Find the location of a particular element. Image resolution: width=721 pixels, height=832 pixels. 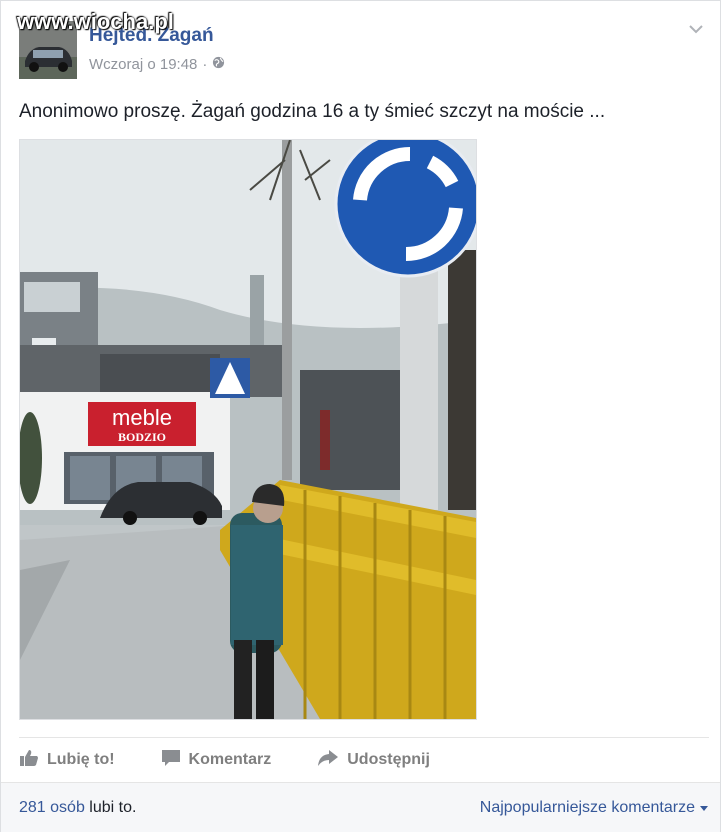

comment-label: Komentarz is located at coordinates (230, 759).